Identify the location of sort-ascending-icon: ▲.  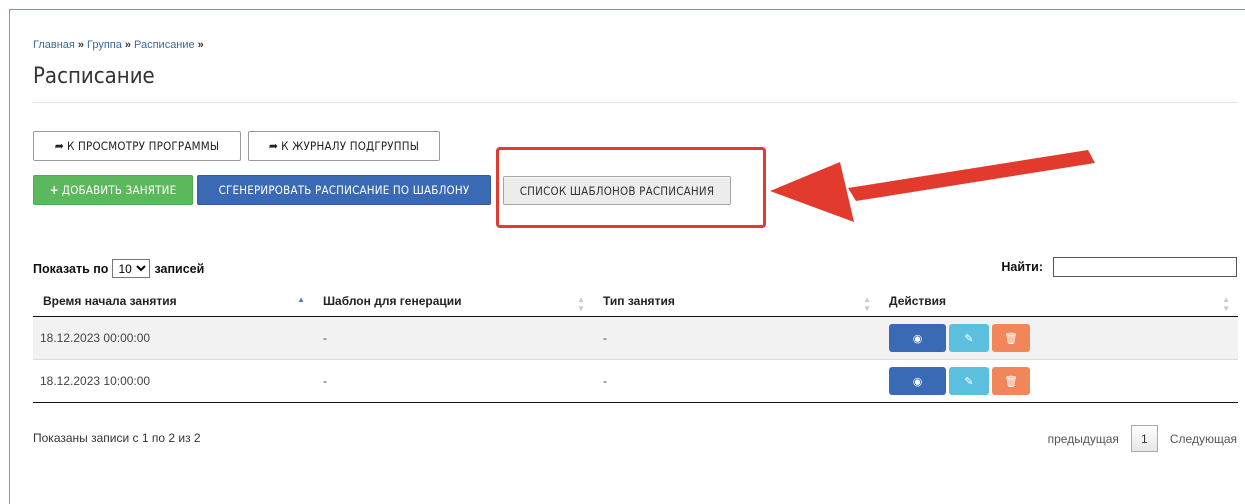
(301, 299).